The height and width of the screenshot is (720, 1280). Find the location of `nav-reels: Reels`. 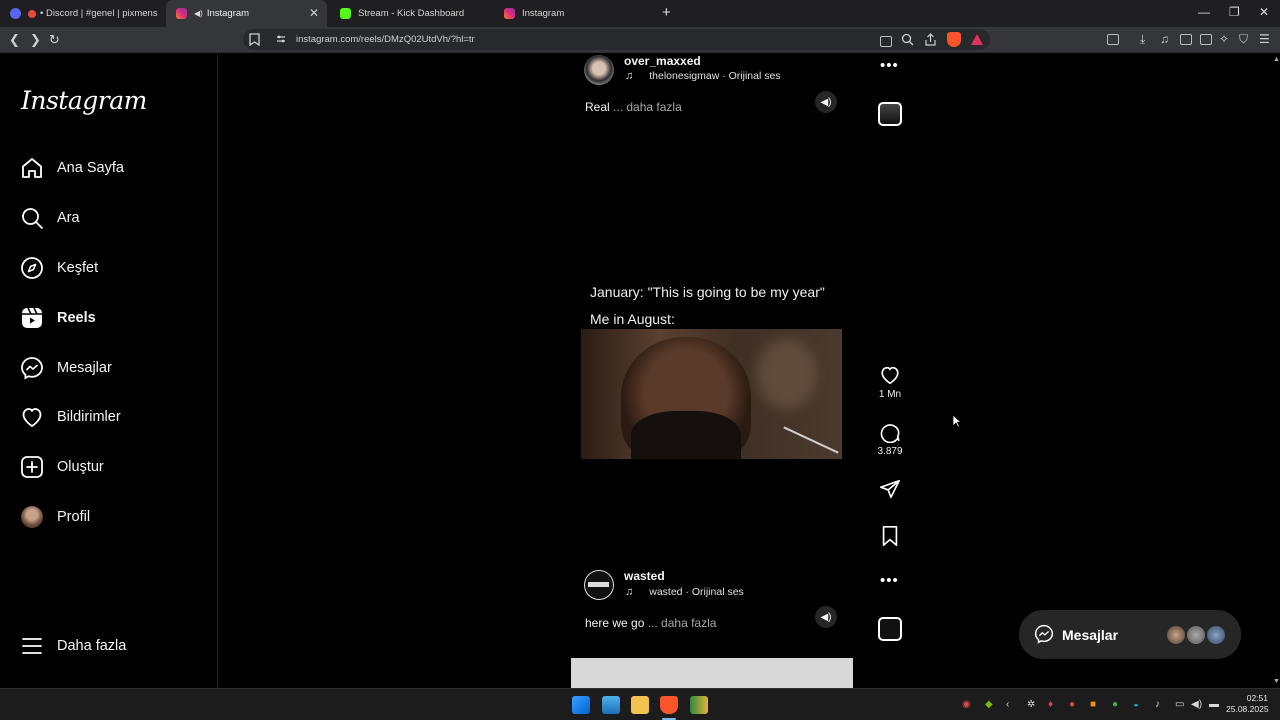

nav-reels: Reels is located at coordinates (110, 318).